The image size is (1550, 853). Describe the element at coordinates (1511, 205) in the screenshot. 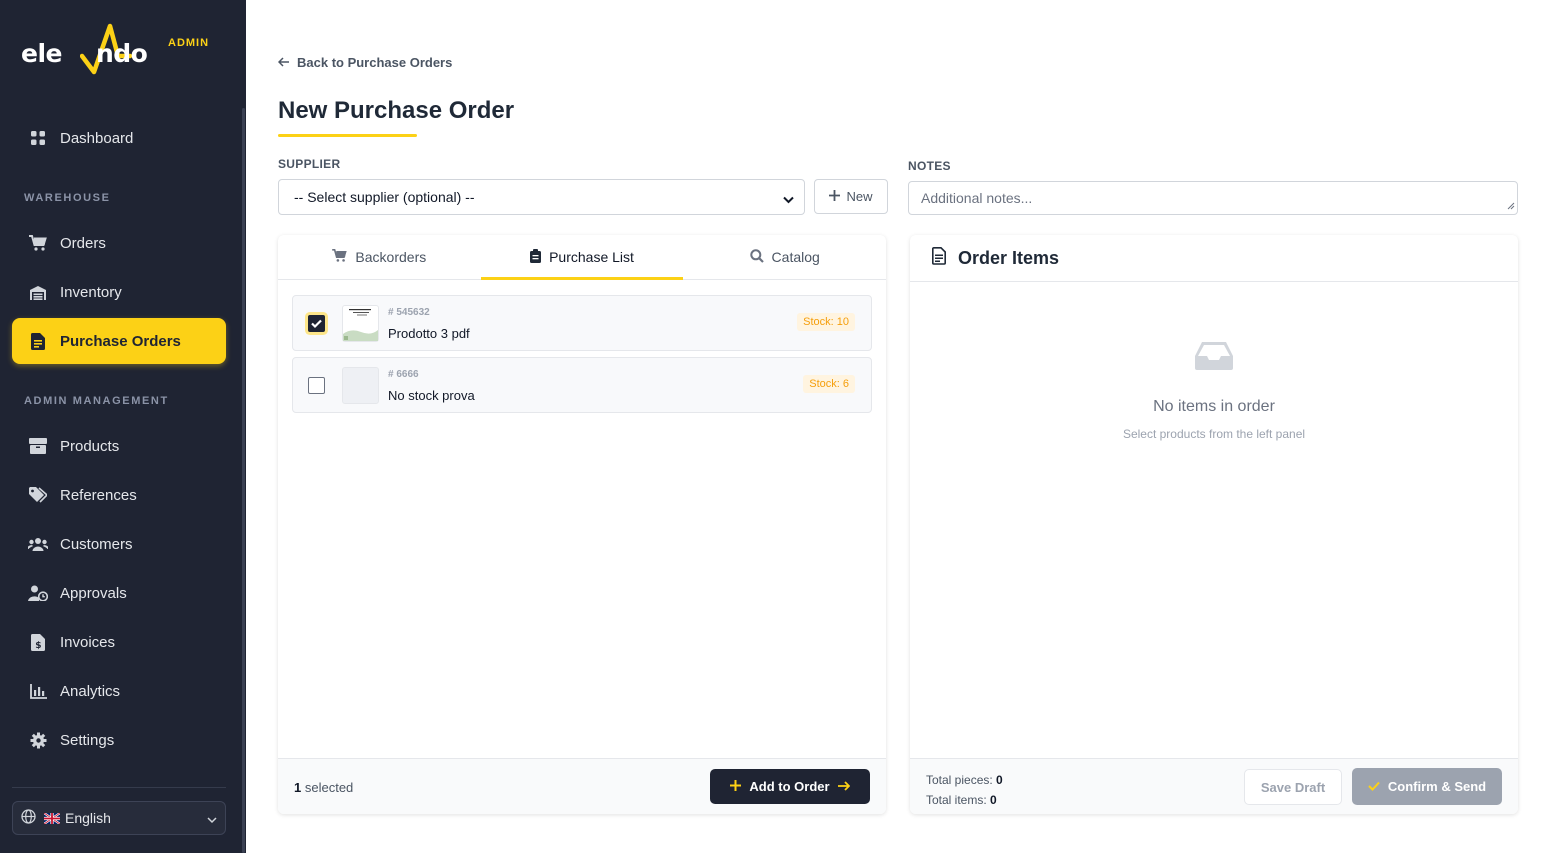

I see `resize-handle-icon` at that location.